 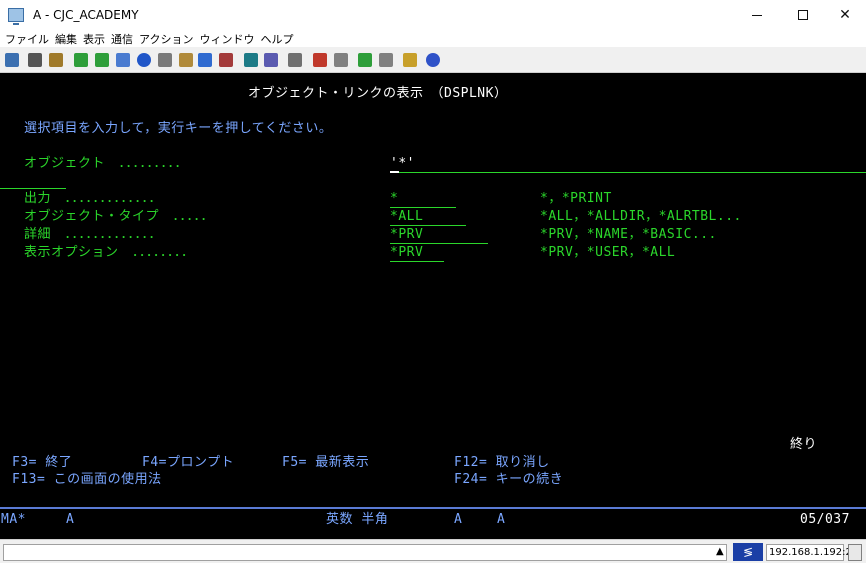 What do you see at coordinates (439, 243) in the screenshot?
I see `detail-input-underline` at bounding box center [439, 243].